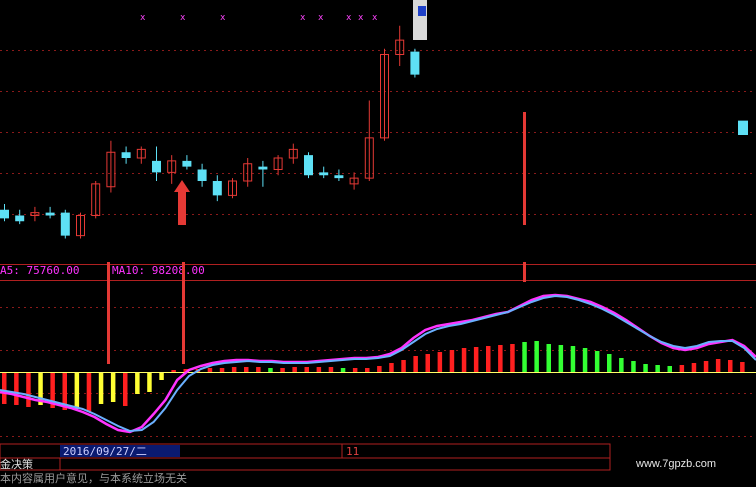 The height and width of the screenshot is (487, 756). What do you see at coordinates (305, 464) in the screenshot?
I see `status-bar` at bounding box center [305, 464].